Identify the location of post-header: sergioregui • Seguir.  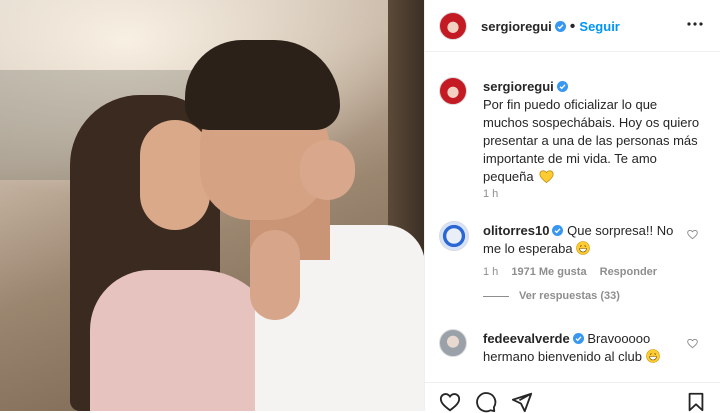
(572, 26).